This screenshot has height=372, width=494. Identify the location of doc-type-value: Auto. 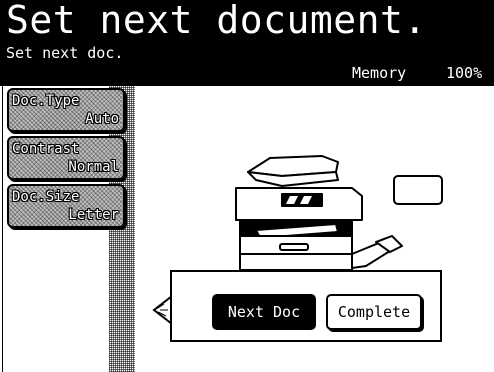
(102, 119).